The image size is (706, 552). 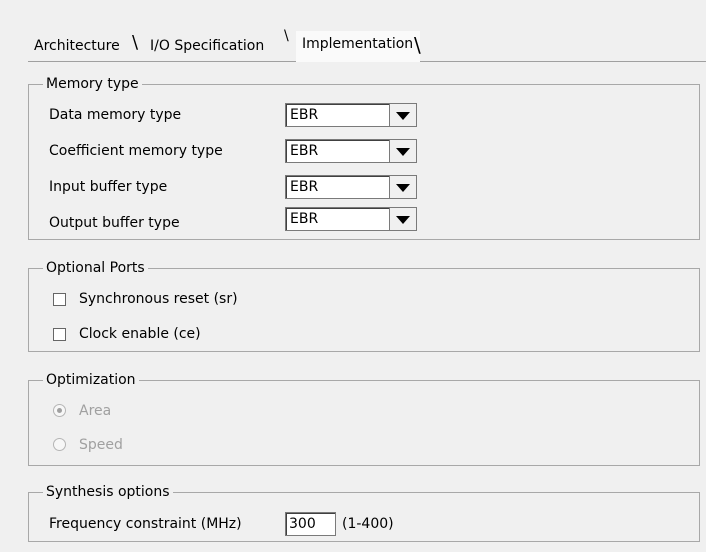 I want to click on tab-architecture-label: Architecture, so click(x=77, y=46).